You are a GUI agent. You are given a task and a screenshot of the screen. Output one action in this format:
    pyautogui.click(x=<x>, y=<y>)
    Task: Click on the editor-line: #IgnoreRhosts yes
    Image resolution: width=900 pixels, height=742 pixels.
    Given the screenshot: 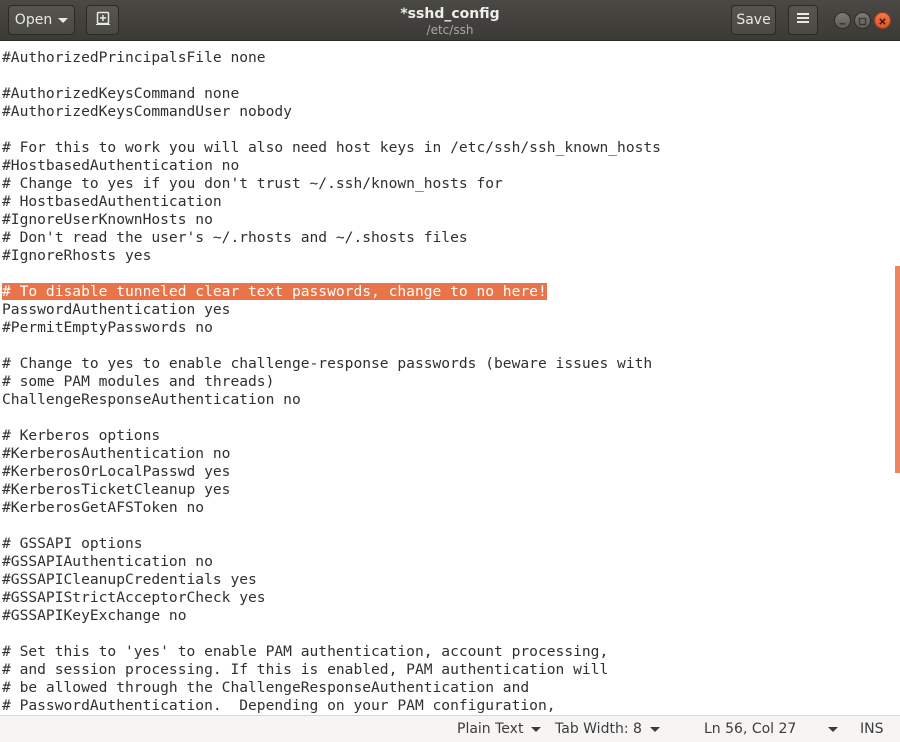 What is the action you would take?
    pyautogui.click(x=331, y=256)
    